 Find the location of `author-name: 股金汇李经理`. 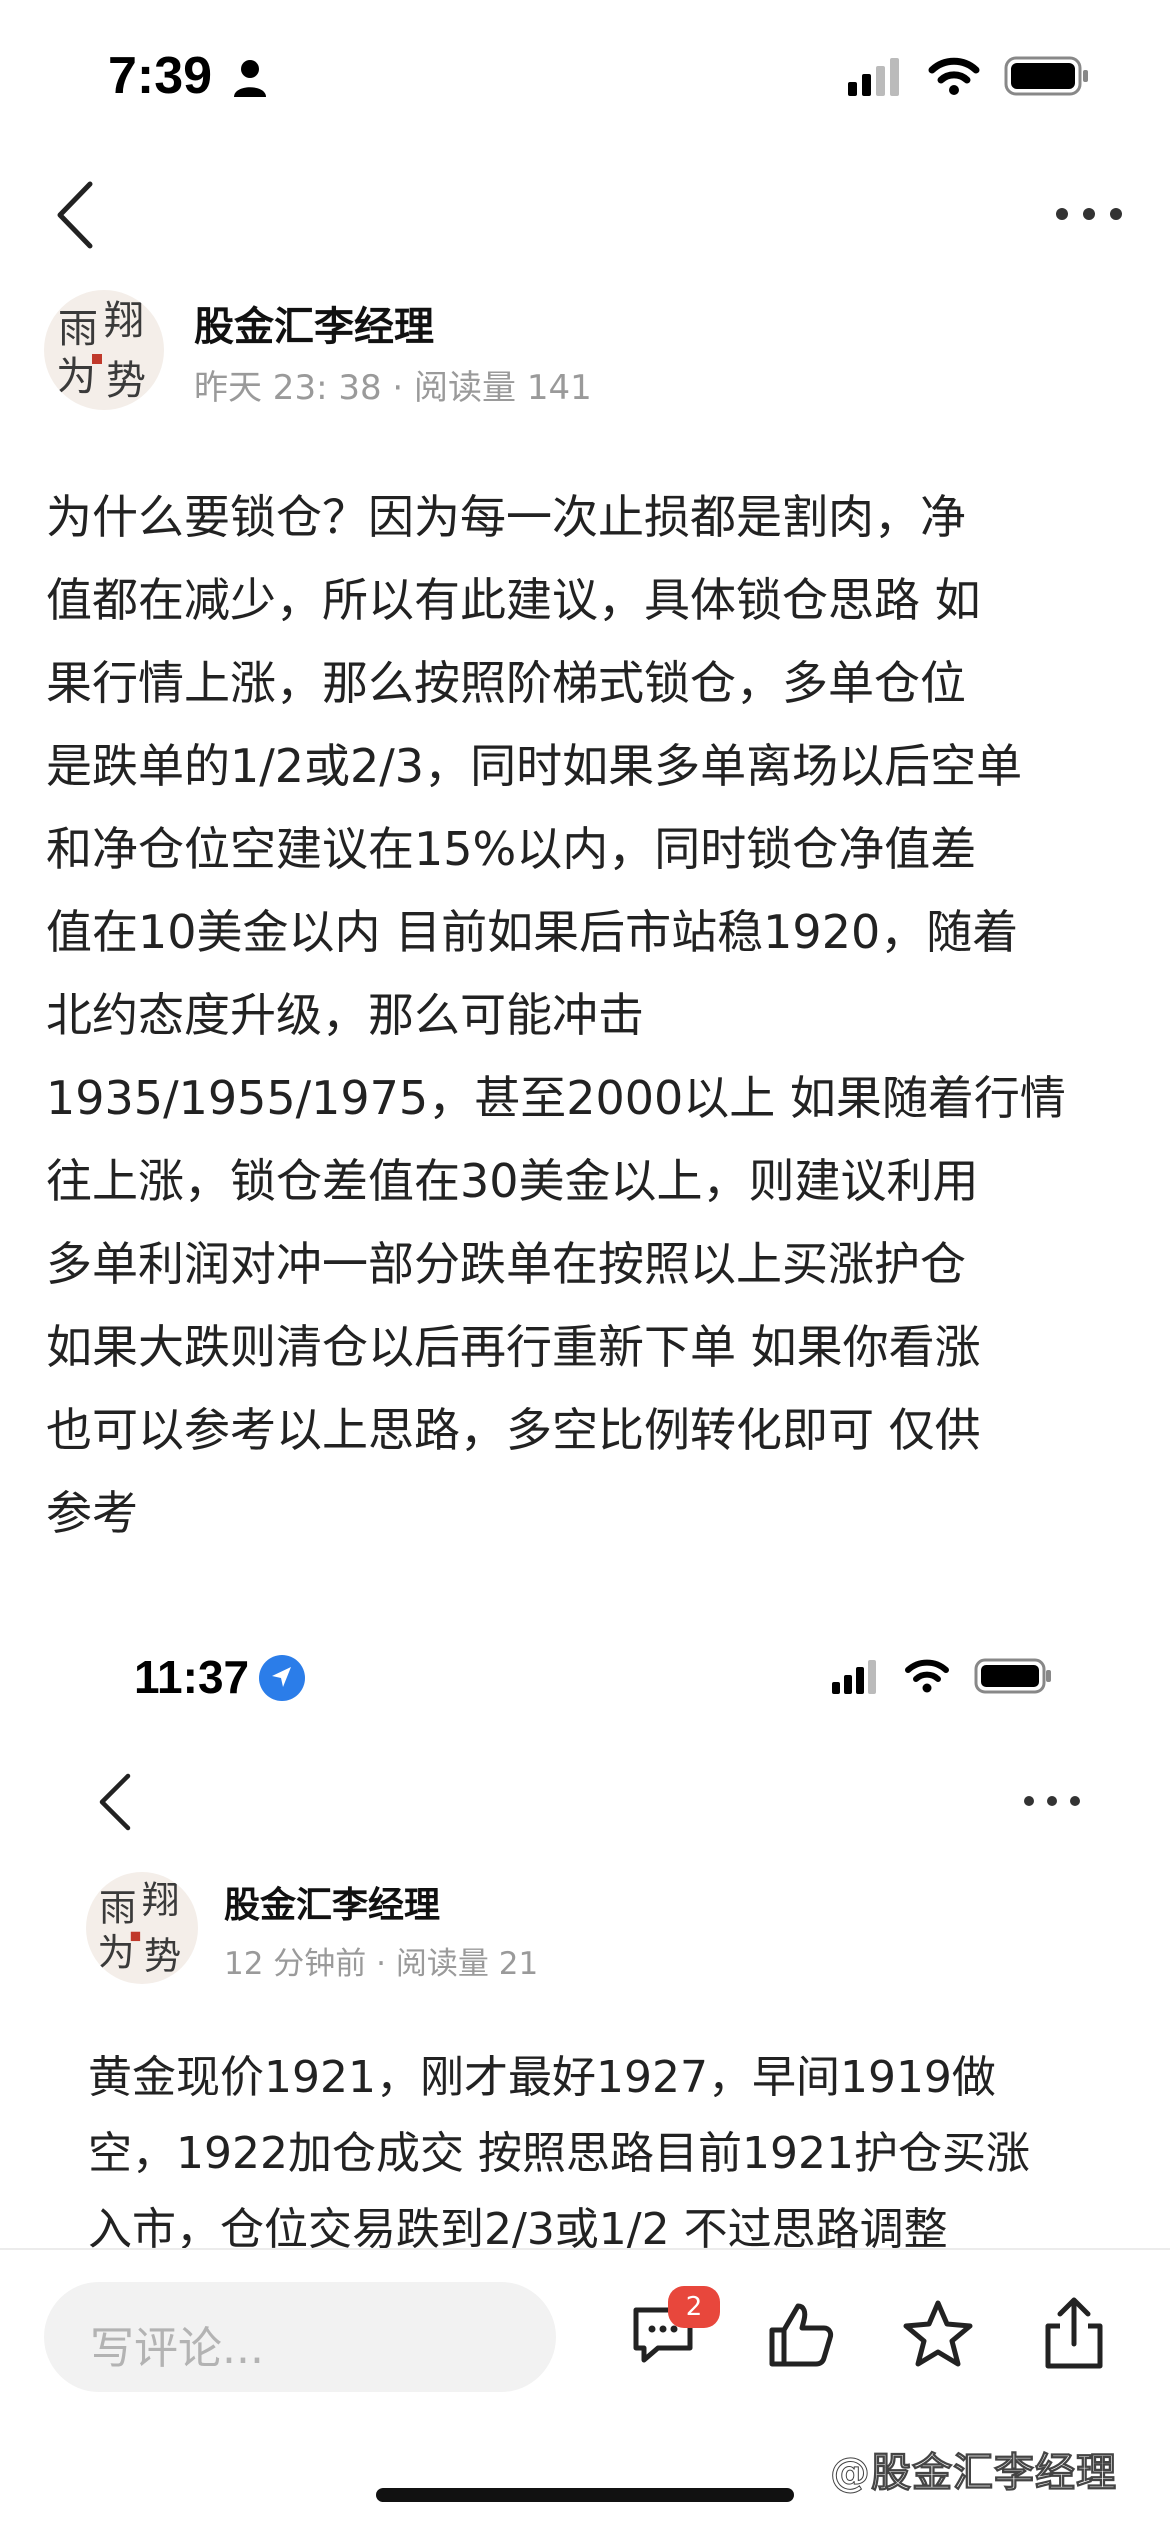

author-name: 股金汇李经理 is located at coordinates (314, 323).